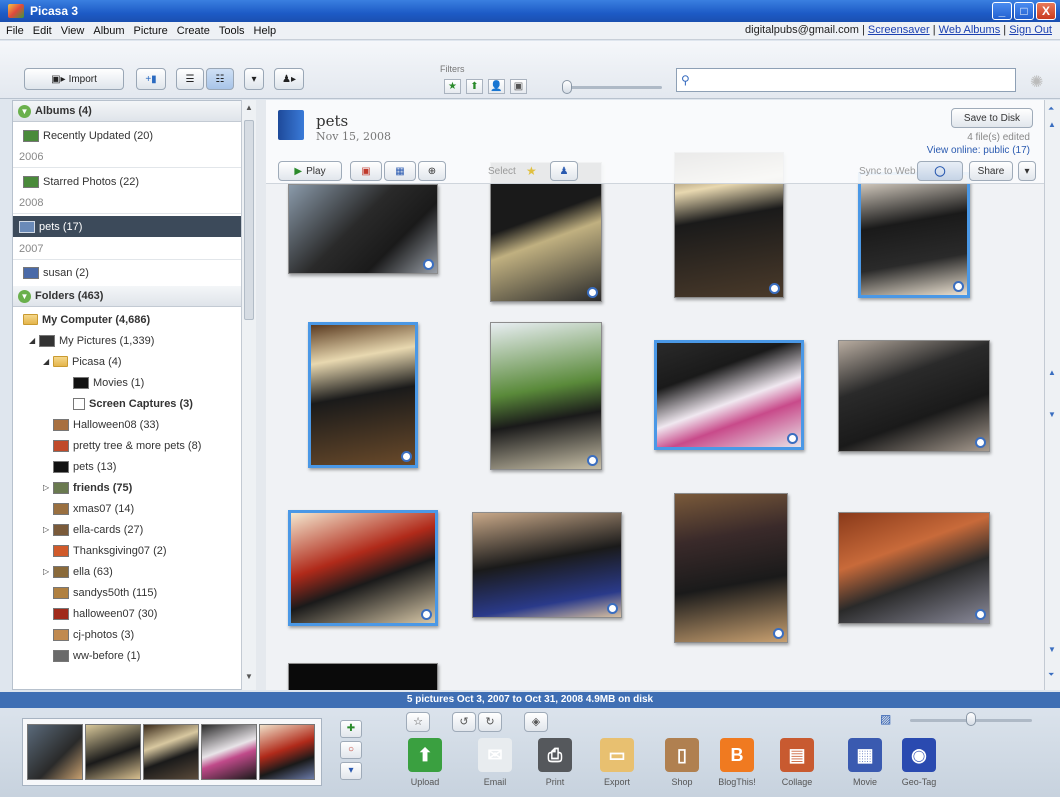 The image size is (1060, 797). What do you see at coordinates (1051, 109) in the screenshot?
I see `scroll-top-icon: ⏶` at bounding box center [1051, 109].